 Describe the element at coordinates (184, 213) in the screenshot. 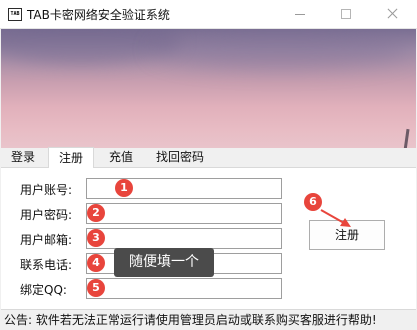

I see `password-input` at that location.